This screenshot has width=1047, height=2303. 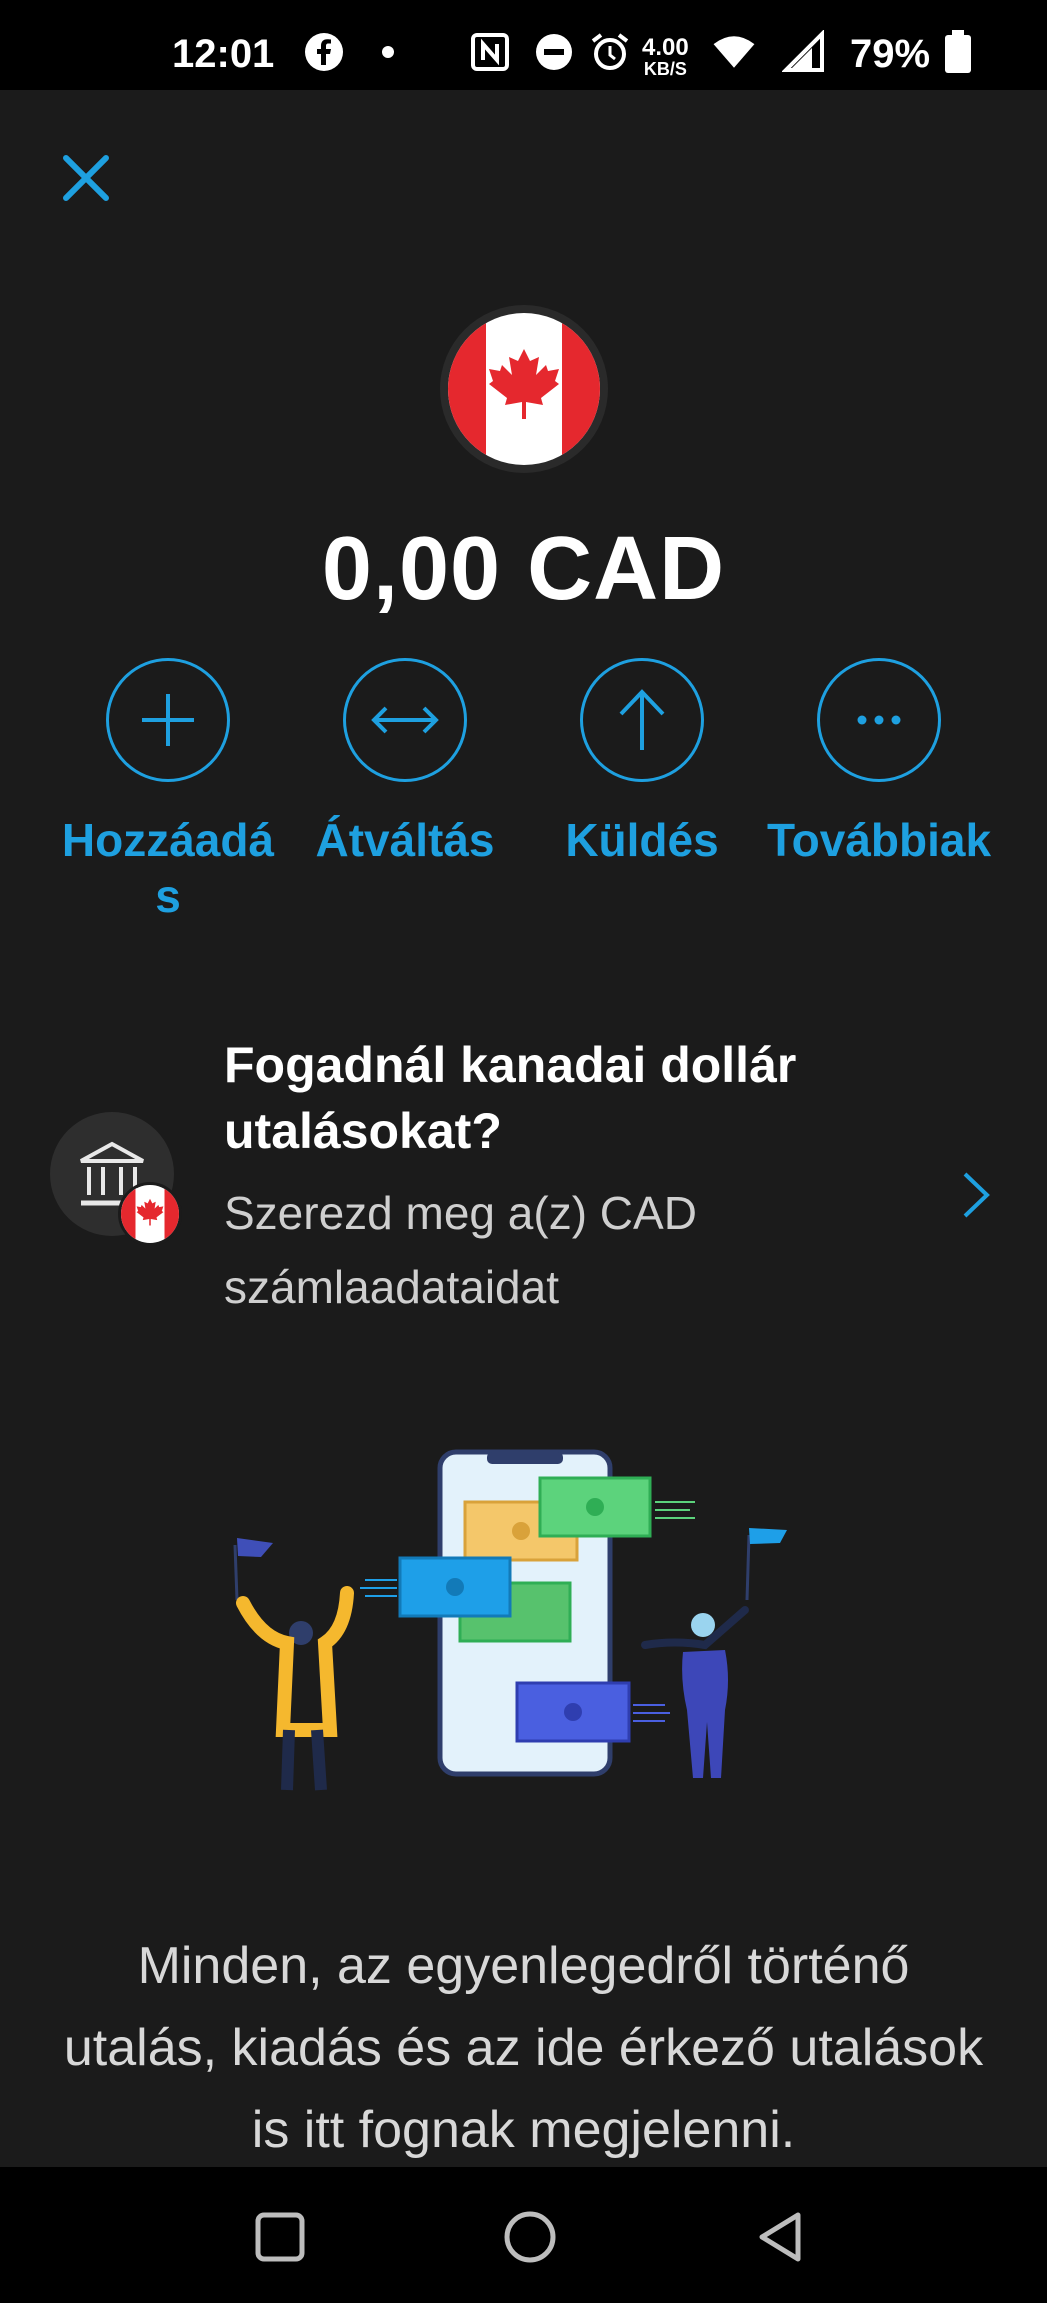 I want to click on back-button, so click(x=780, y=2237).